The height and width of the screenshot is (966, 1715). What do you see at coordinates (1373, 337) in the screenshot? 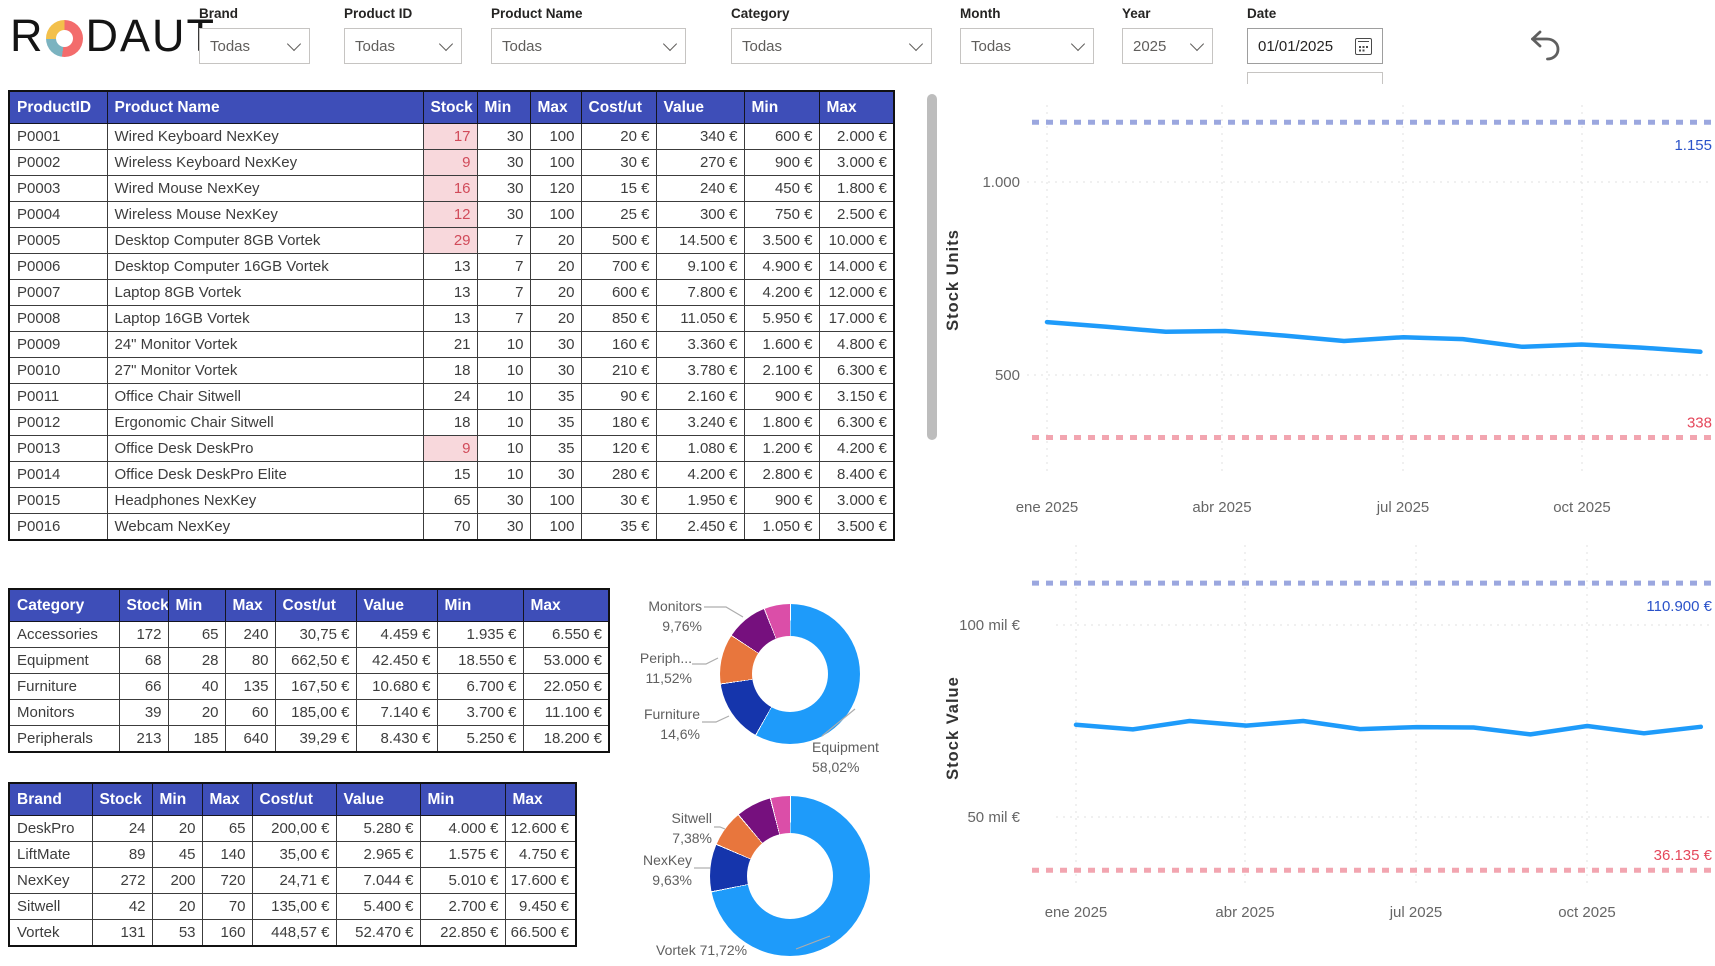
I see `line-series` at bounding box center [1373, 337].